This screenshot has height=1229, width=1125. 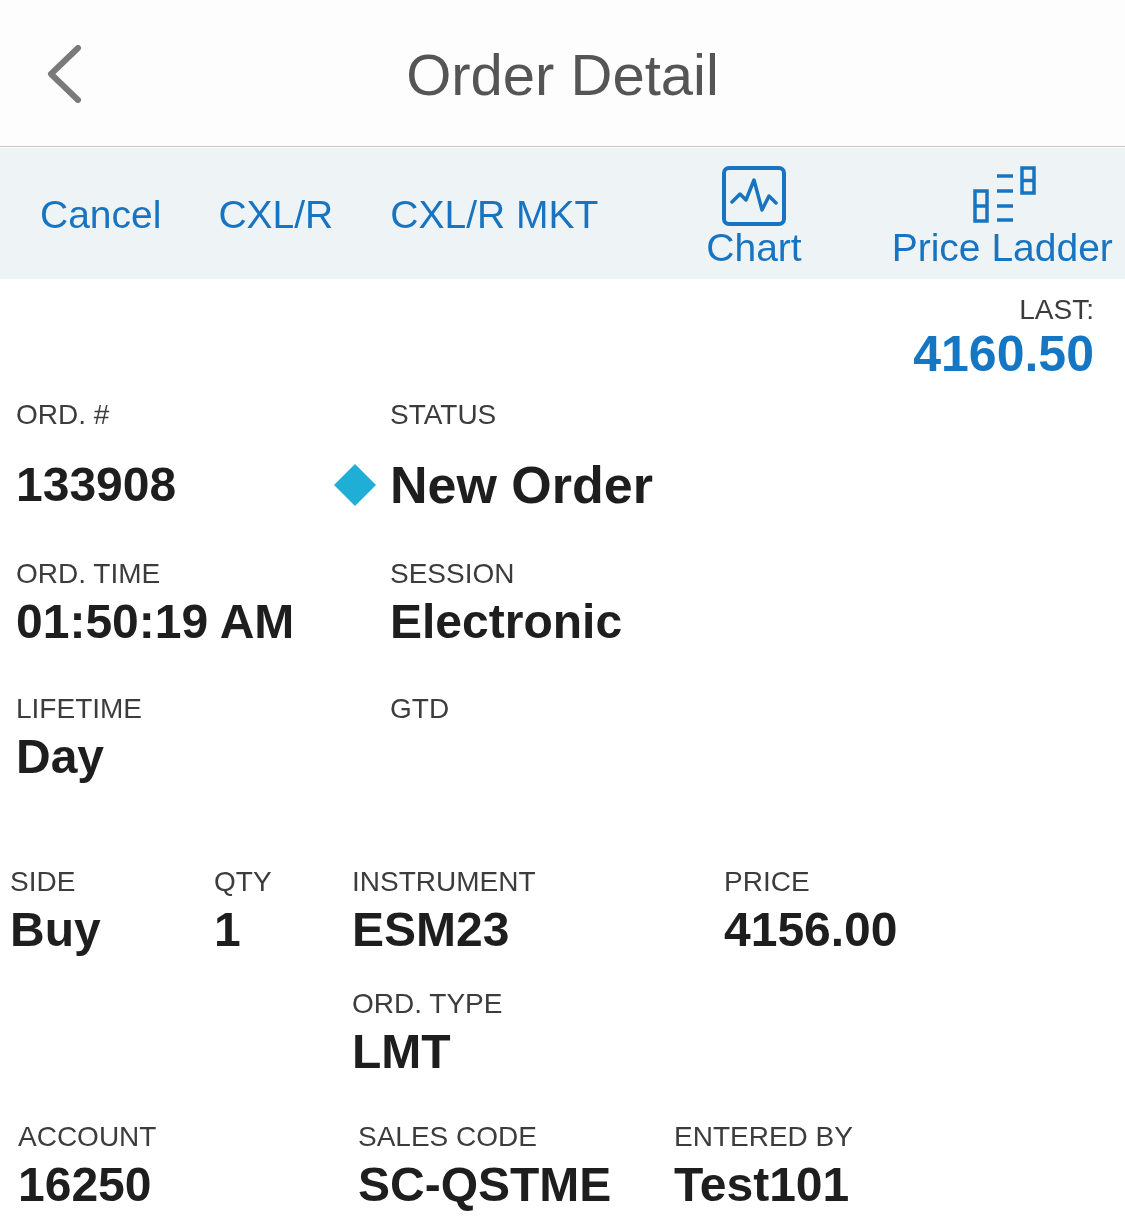 What do you see at coordinates (1003, 354) in the screenshot?
I see `last-price-value: 4160.50` at bounding box center [1003, 354].